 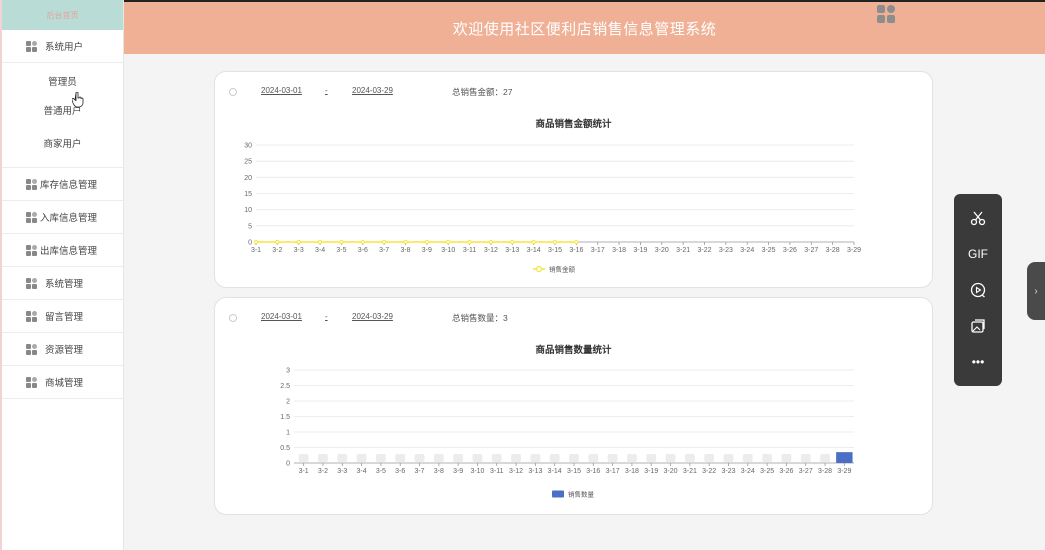 I want to click on chevron-right-icon: ›, so click(x=1036, y=291).